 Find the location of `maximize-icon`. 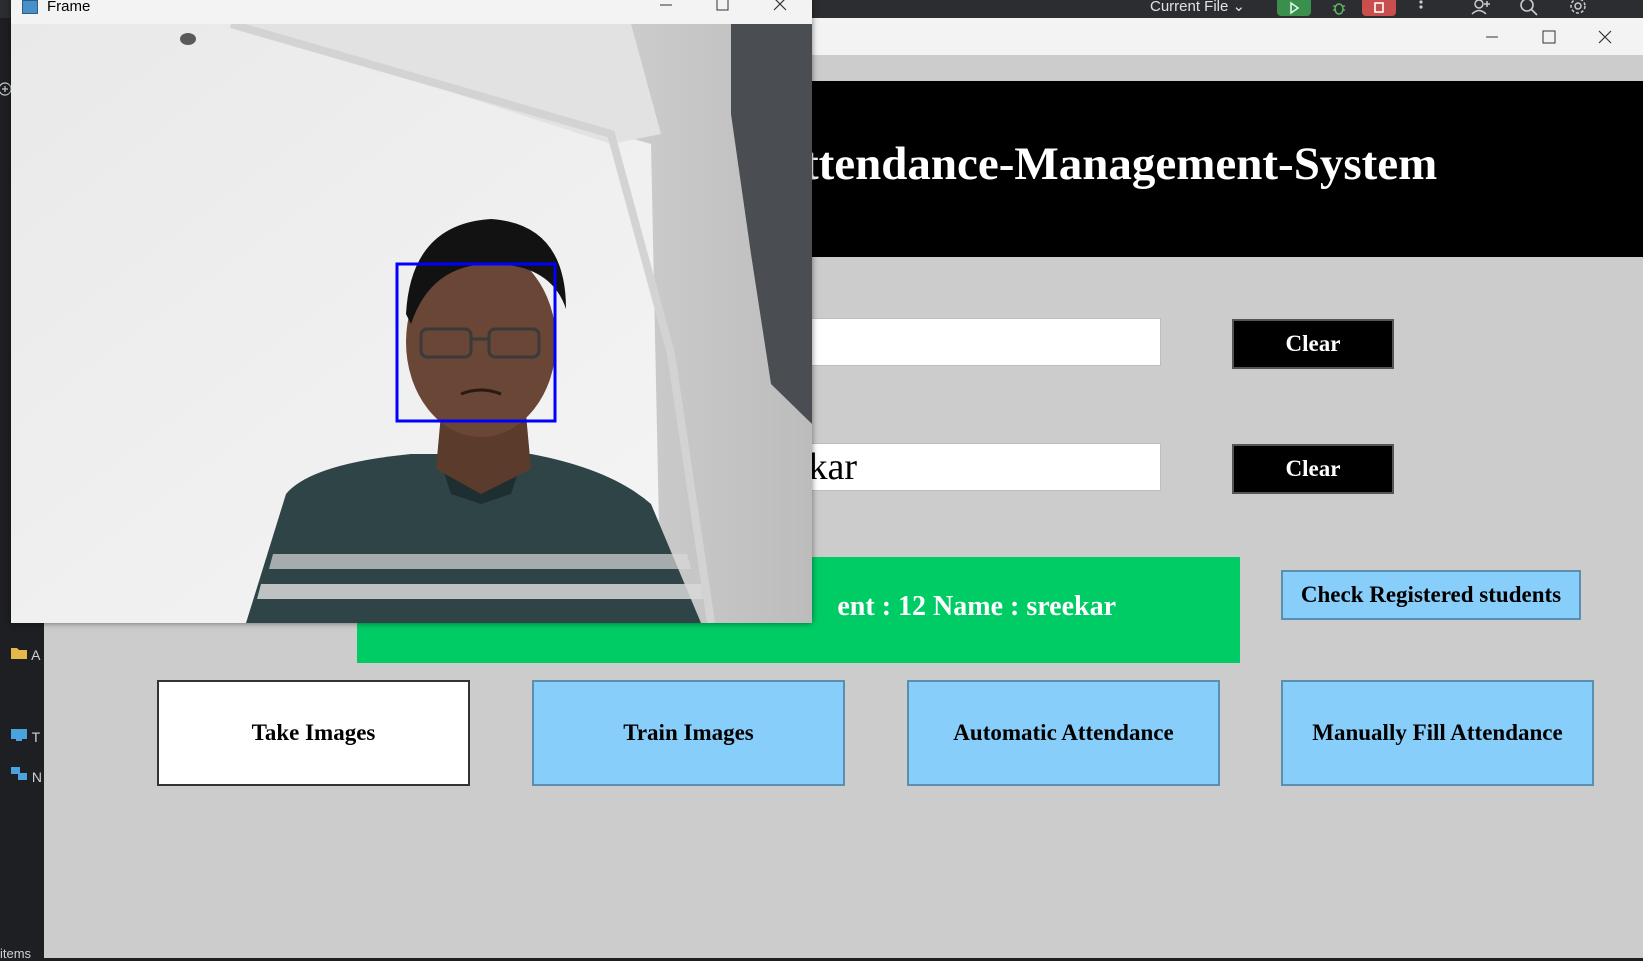

maximize-icon is located at coordinates (1549, 37).